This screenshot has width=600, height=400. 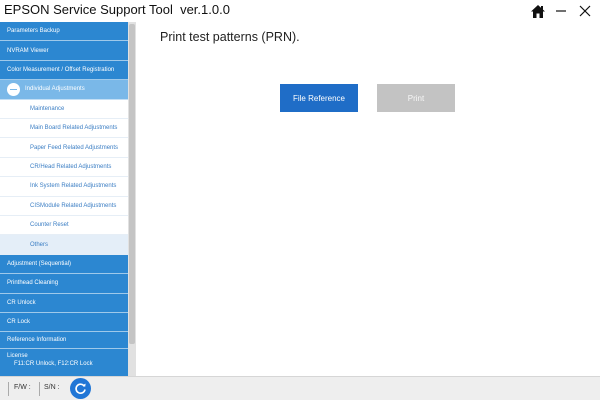 I want to click on file-reference-button: File Reference, so click(x=319, y=98).